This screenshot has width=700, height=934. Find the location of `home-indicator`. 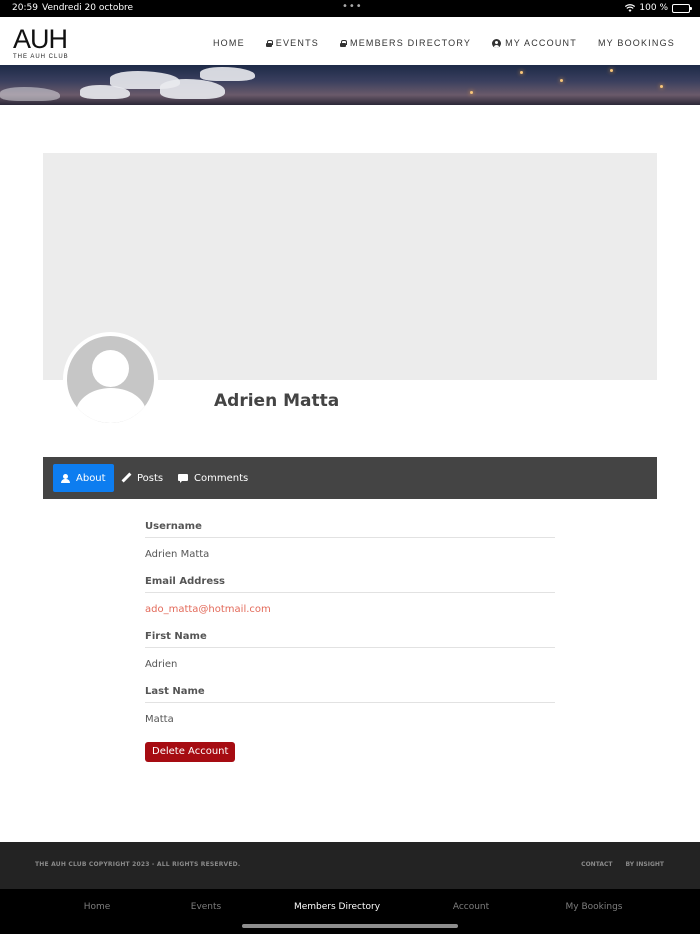

home-indicator is located at coordinates (350, 926).